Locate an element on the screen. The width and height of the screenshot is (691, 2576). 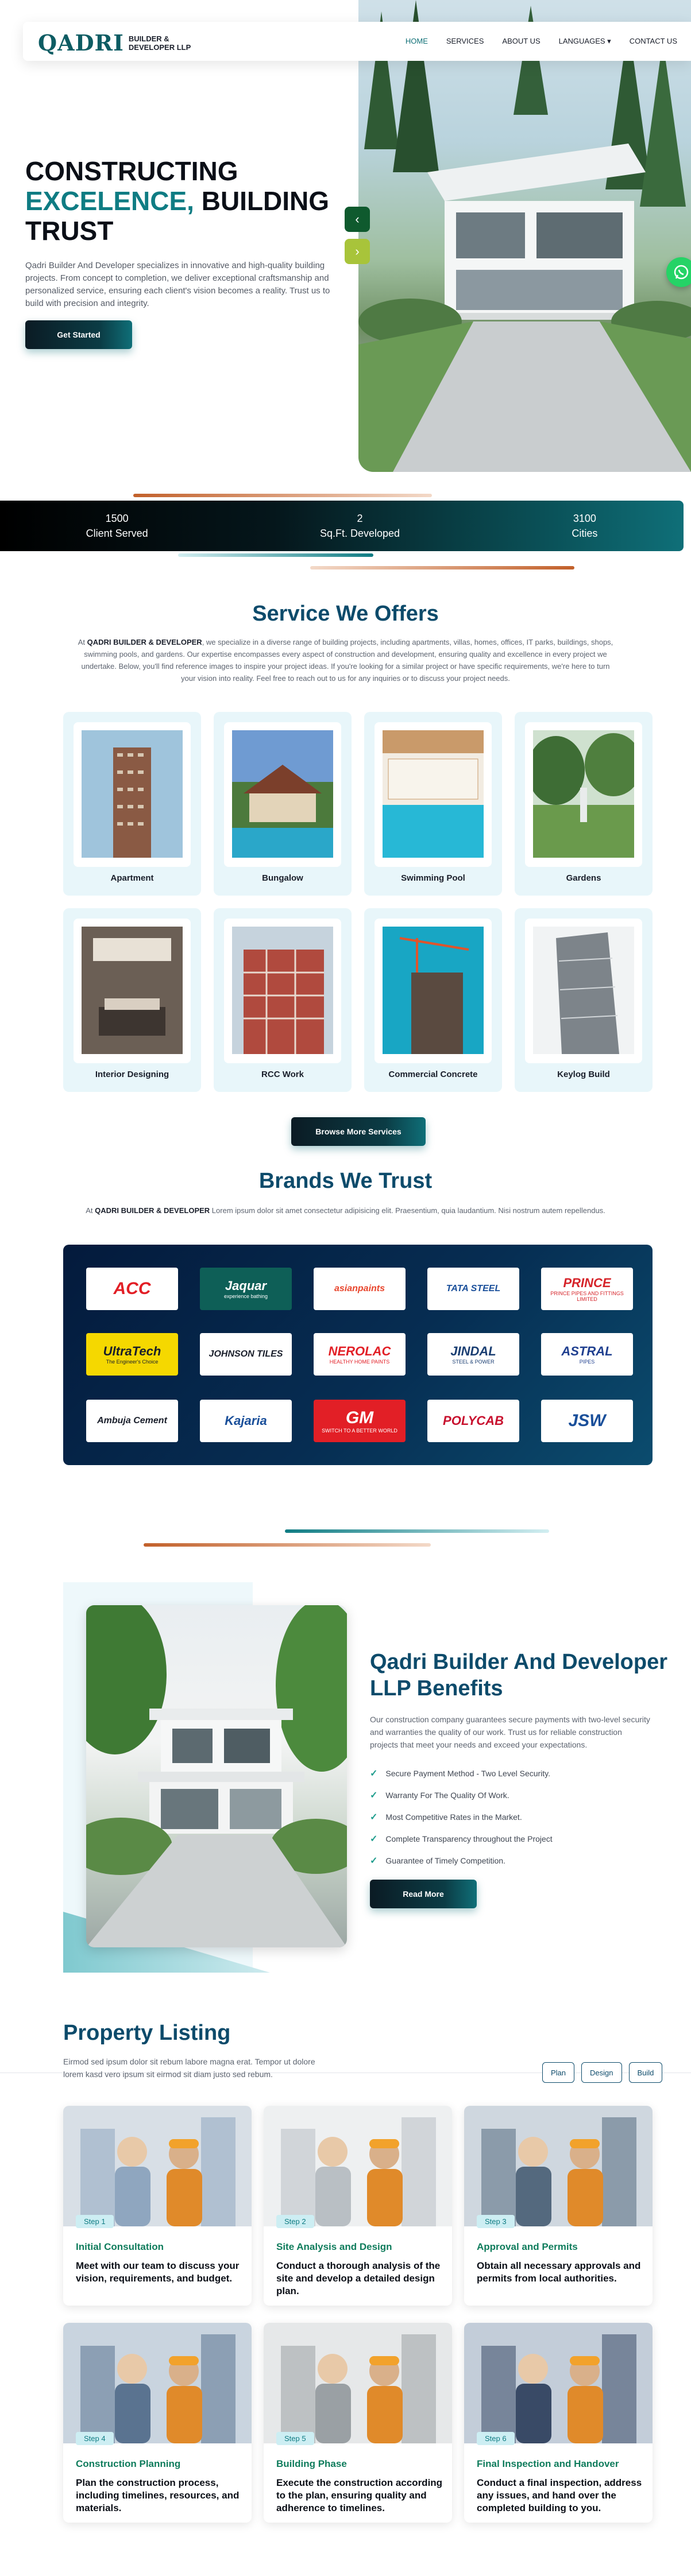
nav-languages-dropdown: LANGUAGES ▾ is located at coordinates (585, 42).